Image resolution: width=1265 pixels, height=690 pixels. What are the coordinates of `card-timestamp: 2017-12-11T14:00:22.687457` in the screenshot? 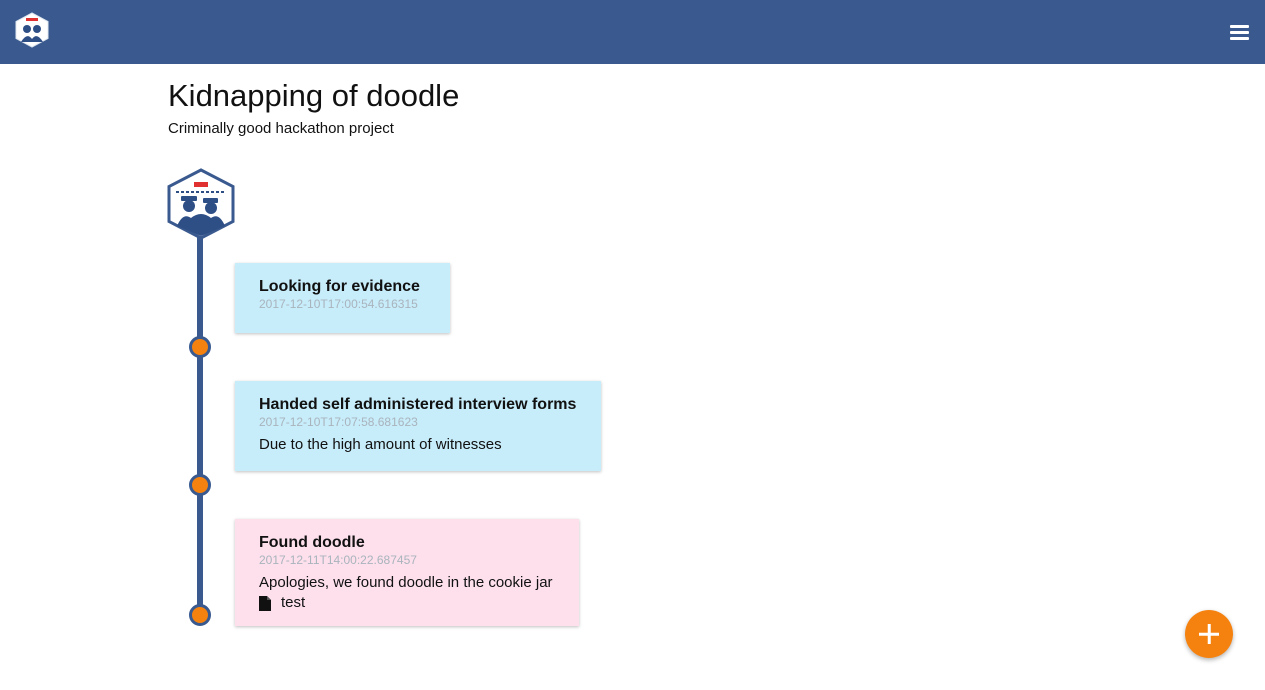 It's located at (338, 560).